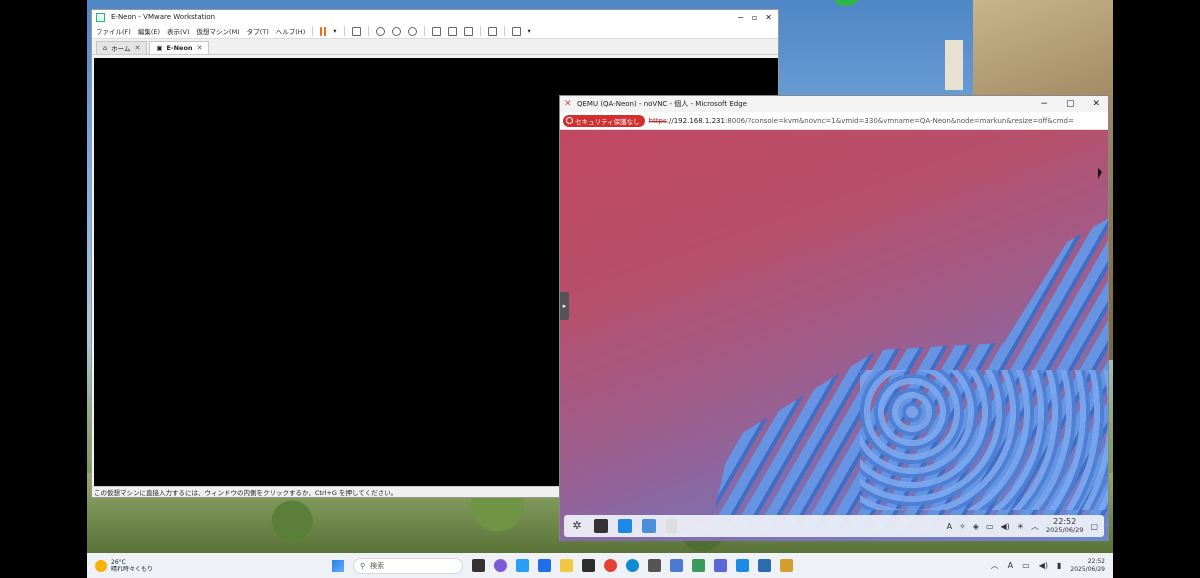  I want to click on taskbar-clock: 22:52 2025/06/29, so click(1087, 566).